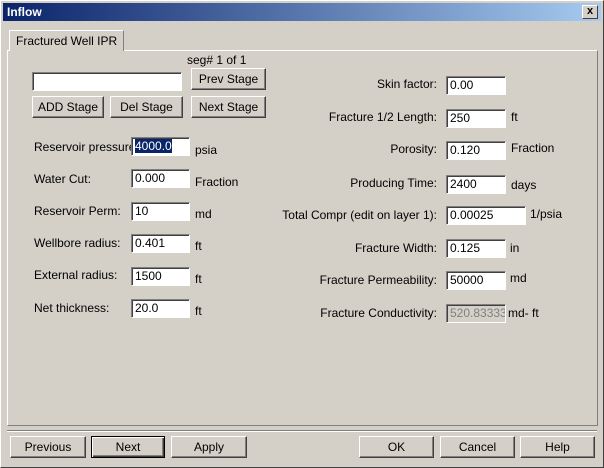 The image size is (604, 468). I want to click on reservoir-perm-input: 10, so click(160, 211).